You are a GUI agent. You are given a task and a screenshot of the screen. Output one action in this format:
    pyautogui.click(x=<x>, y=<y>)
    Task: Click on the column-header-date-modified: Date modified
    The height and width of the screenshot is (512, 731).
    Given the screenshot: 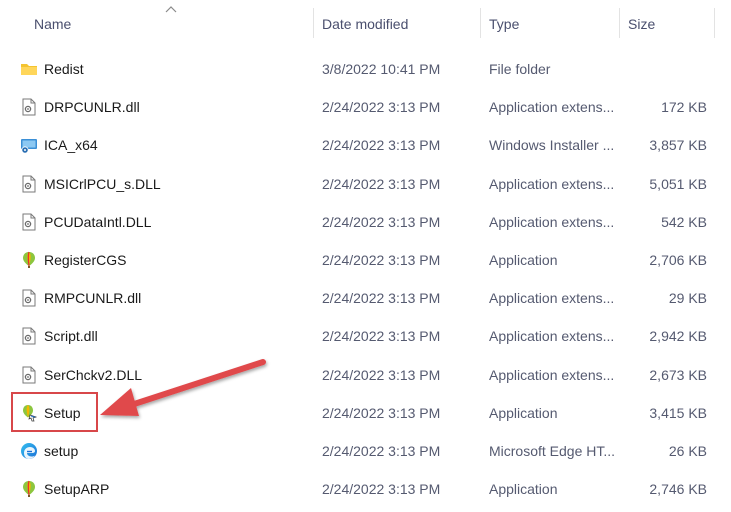 What is the action you would take?
    pyautogui.click(x=397, y=24)
    